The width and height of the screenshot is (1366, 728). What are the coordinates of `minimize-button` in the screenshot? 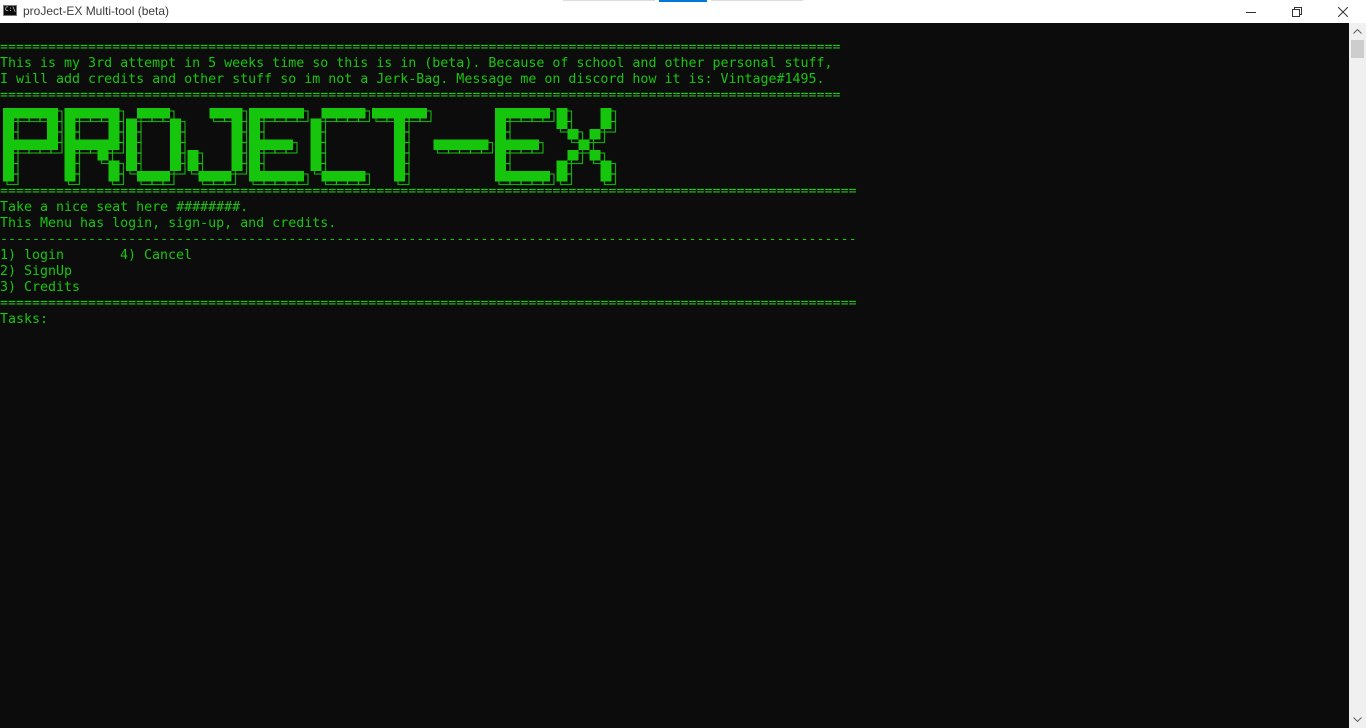 It's located at (1251, 11).